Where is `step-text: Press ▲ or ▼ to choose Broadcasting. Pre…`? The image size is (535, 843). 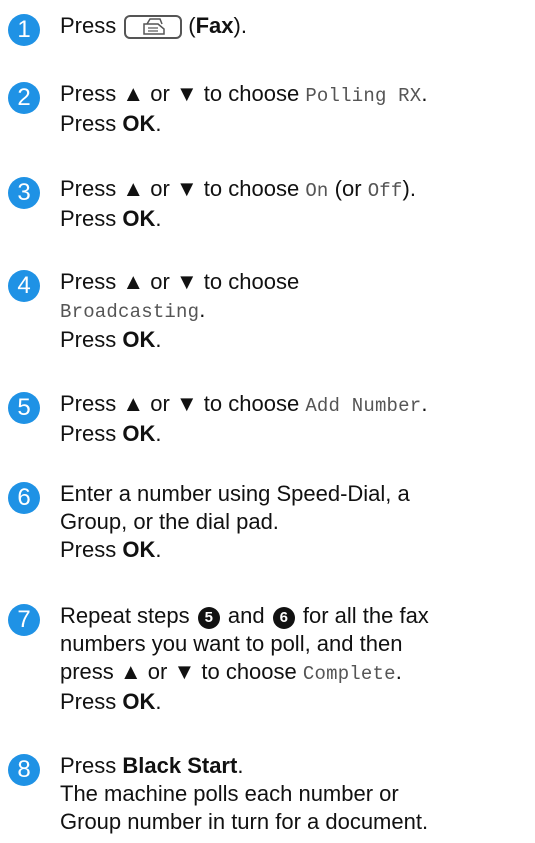 step-text: Press ▲ or ▼ to choose Broadcasting. Pre… is located at coordinates (180, 310).